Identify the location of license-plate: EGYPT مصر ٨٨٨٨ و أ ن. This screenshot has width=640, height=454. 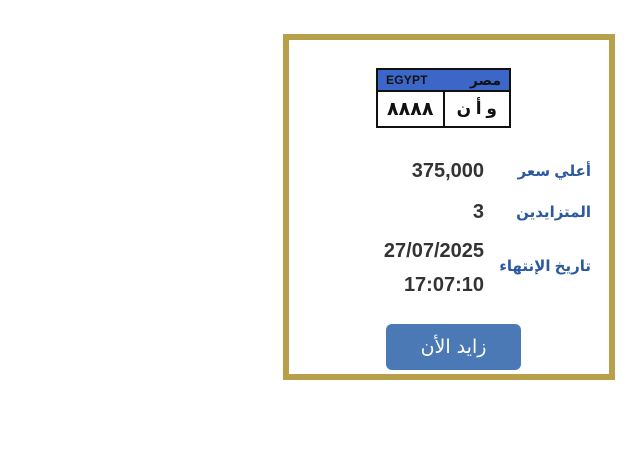
(443, 98).